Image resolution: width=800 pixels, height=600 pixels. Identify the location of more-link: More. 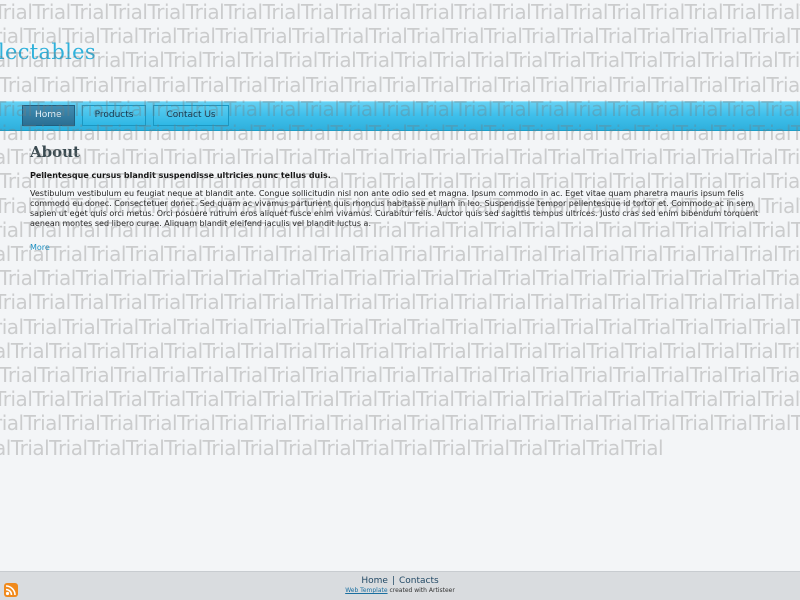
(40, 247).